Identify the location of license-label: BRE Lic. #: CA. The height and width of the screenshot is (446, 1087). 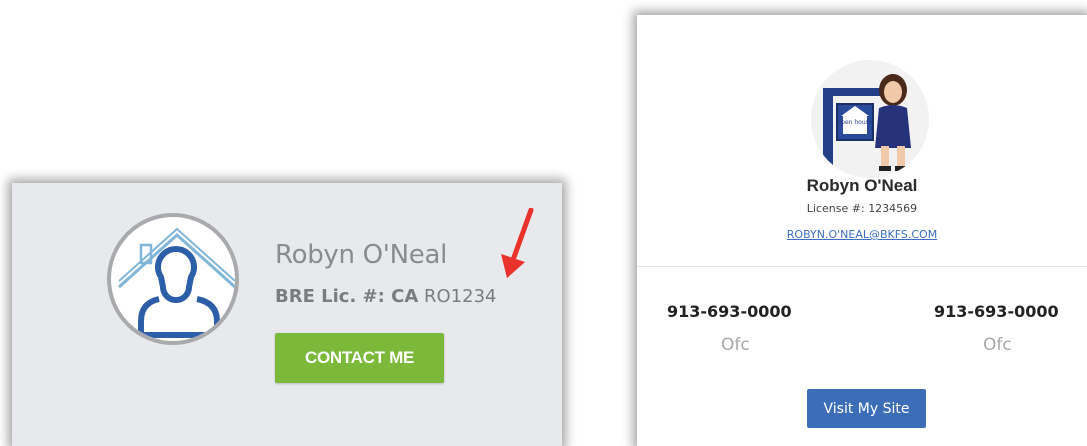
(347, 296).